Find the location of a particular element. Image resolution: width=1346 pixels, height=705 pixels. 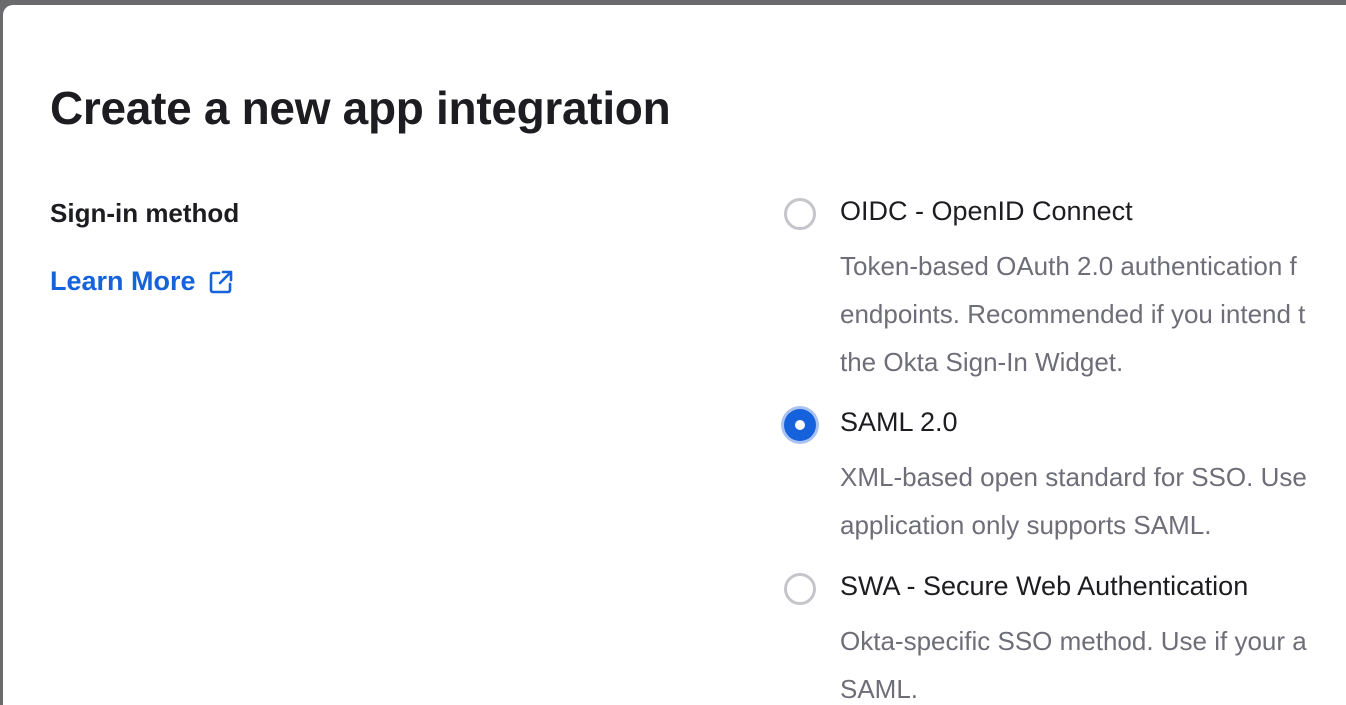

saml-label: SAML 2.0 is located at coordinates (899, 422).